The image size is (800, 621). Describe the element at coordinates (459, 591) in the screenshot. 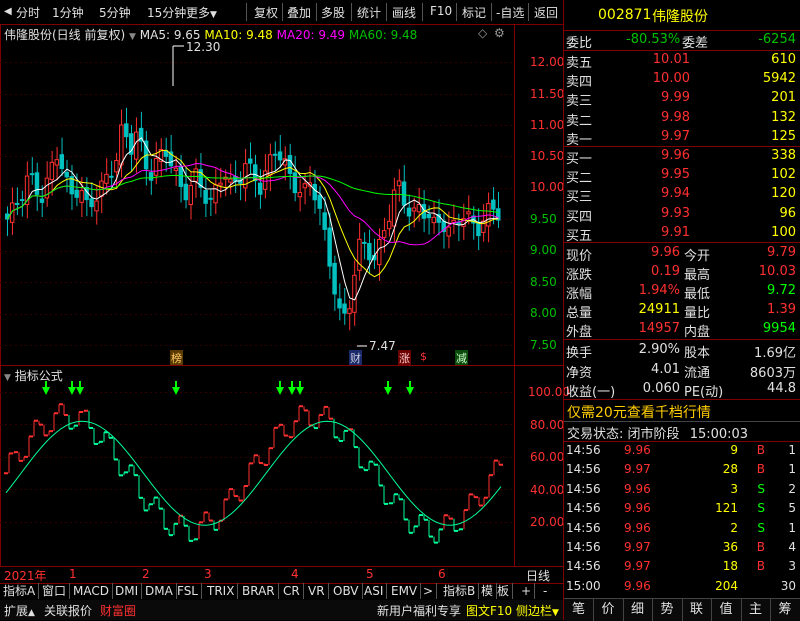

I see `tab-indicator-b: 指标B` at that location.